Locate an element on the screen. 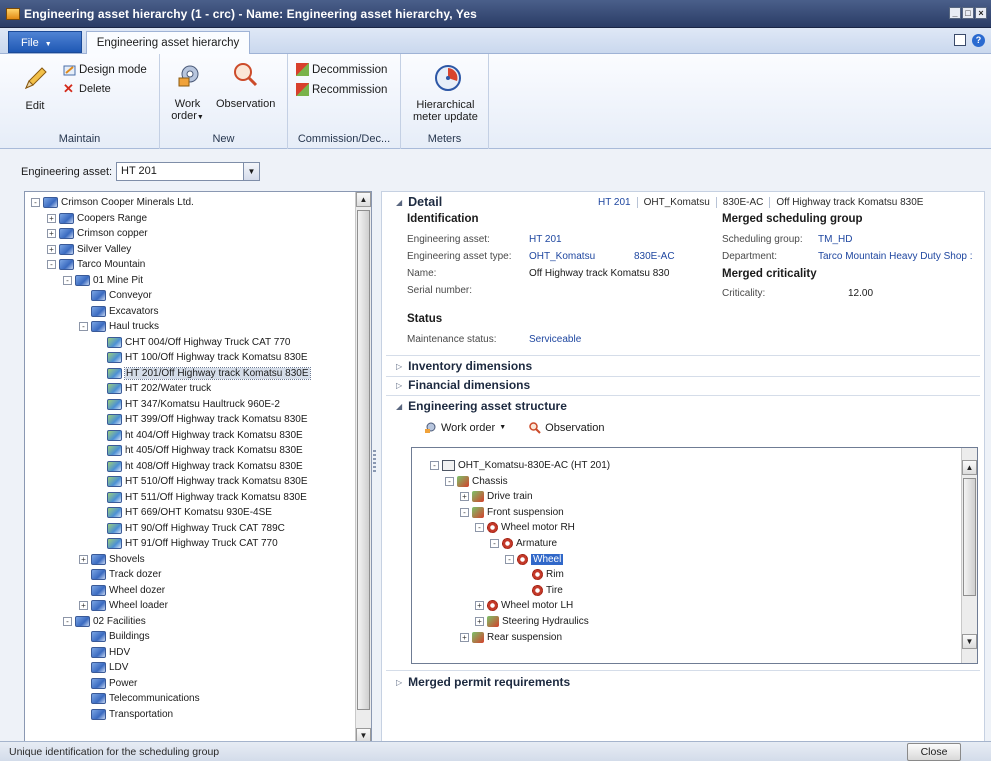 The height and width of the screenshot is (761, 991). structure-node: + Drive train is located at coordinates (496, 496).